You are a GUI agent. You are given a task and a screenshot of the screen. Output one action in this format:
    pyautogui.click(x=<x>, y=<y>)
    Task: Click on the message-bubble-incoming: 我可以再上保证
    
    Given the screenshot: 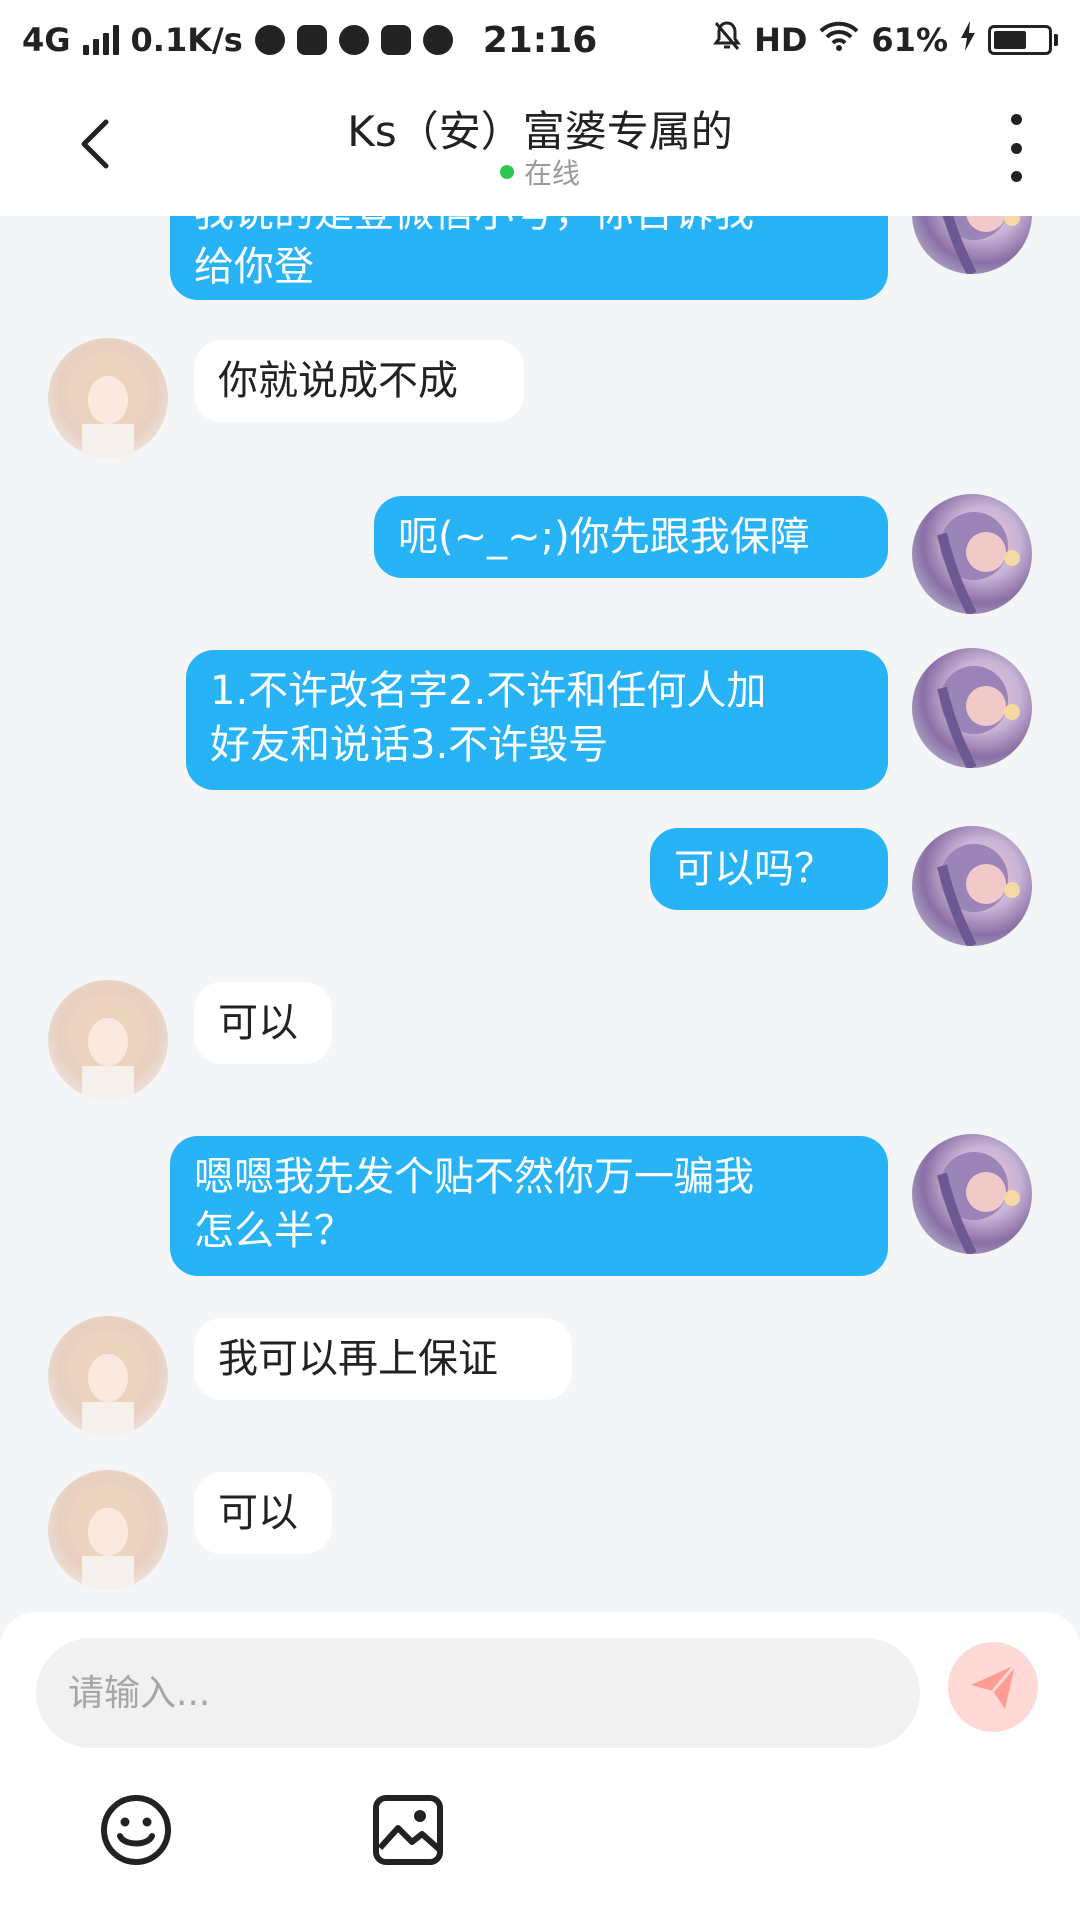 What is the action you would take?
    pyautogui.click(x=383, y=1359)
    